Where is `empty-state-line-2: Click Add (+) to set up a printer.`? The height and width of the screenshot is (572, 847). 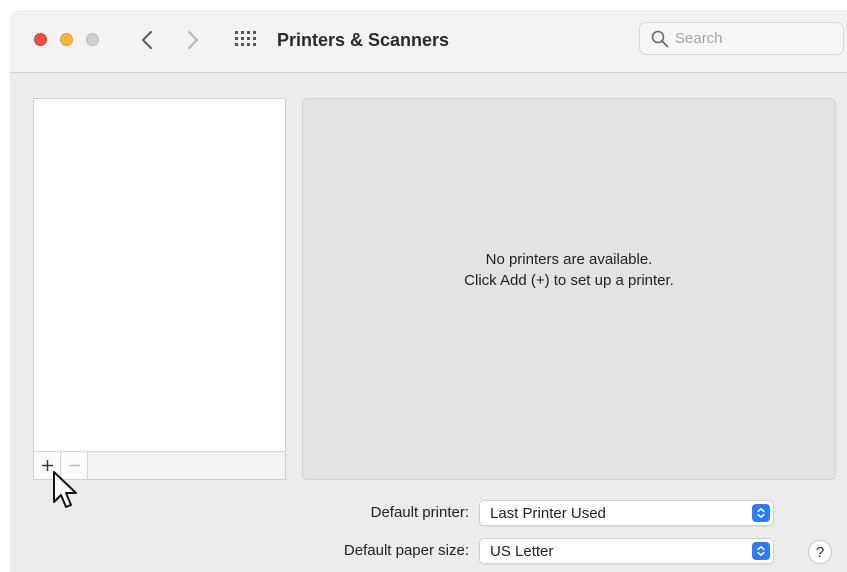 empty-state-line-2: Click Add (+) to set up a printer. is located at coordinates (569, 280).